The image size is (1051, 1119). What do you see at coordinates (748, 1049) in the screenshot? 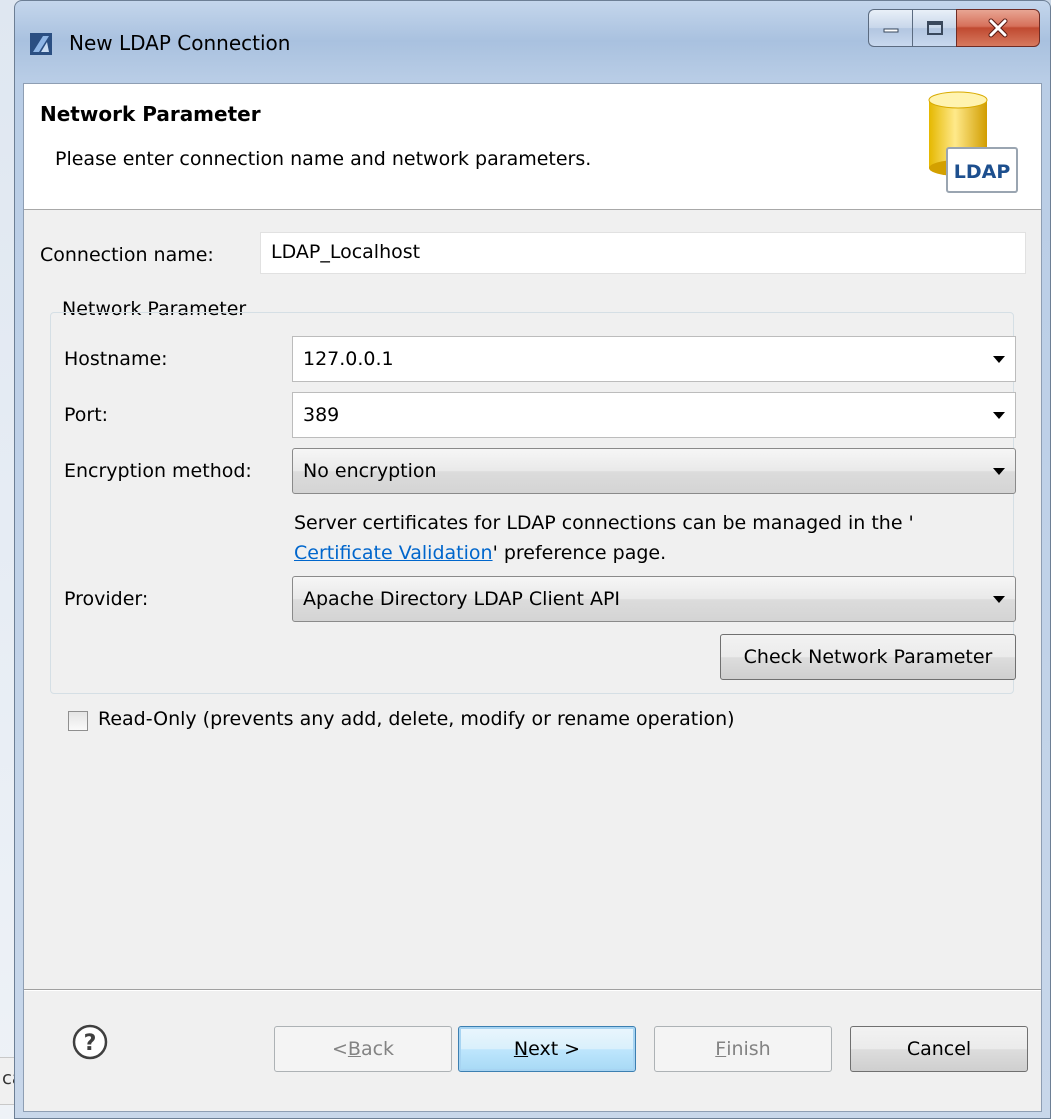
I see `finish-button-suffix: inish` at bounding box center [748, 1049].